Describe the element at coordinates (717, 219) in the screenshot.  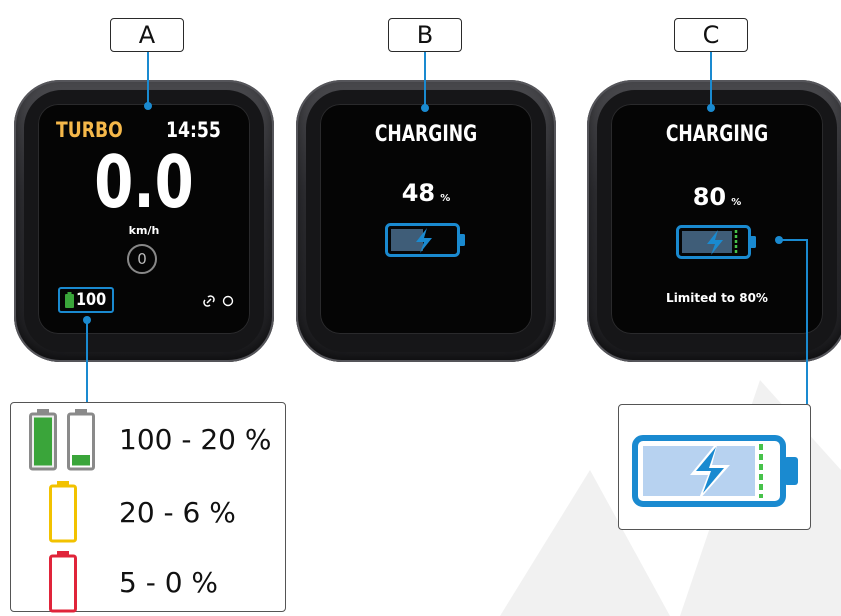
I see `screen-charging-limited: CHARGING 80 % Limited to 80%` at that location.